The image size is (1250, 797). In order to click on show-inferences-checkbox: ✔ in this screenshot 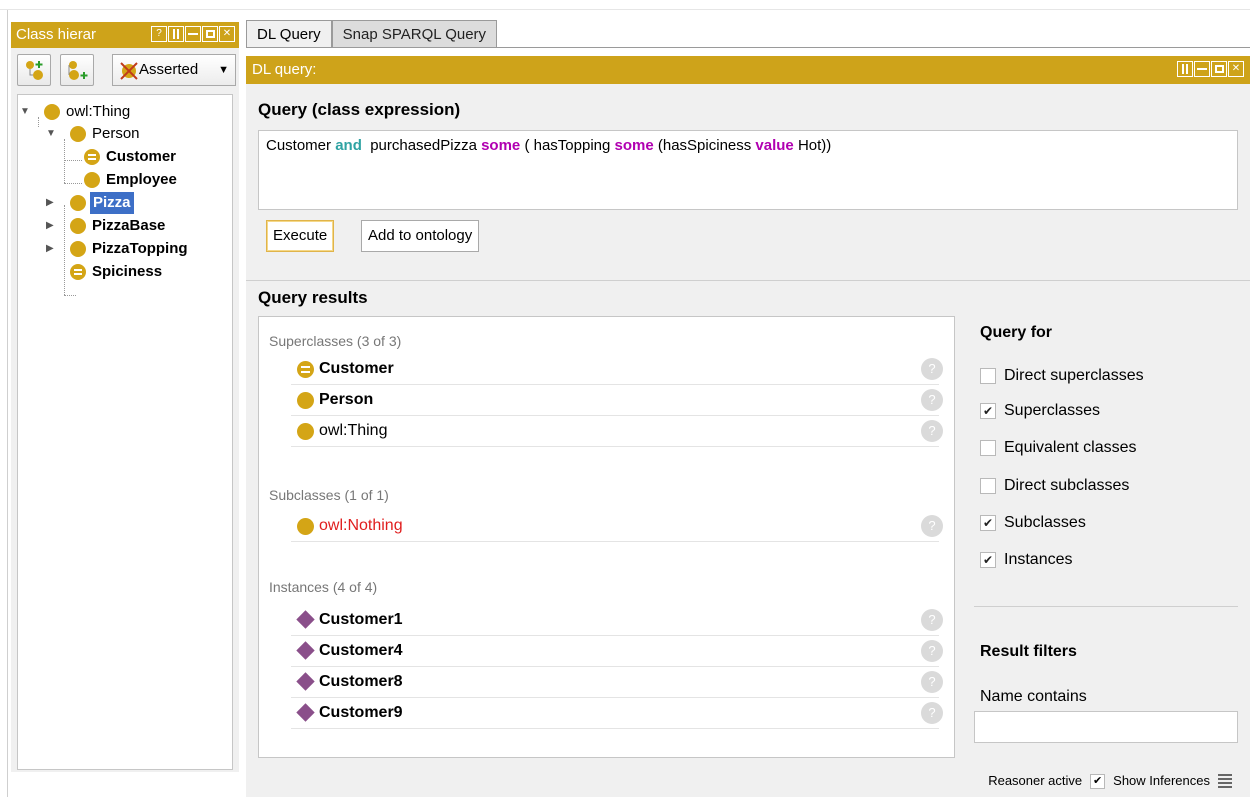, I will do `click(1098, 781)`.